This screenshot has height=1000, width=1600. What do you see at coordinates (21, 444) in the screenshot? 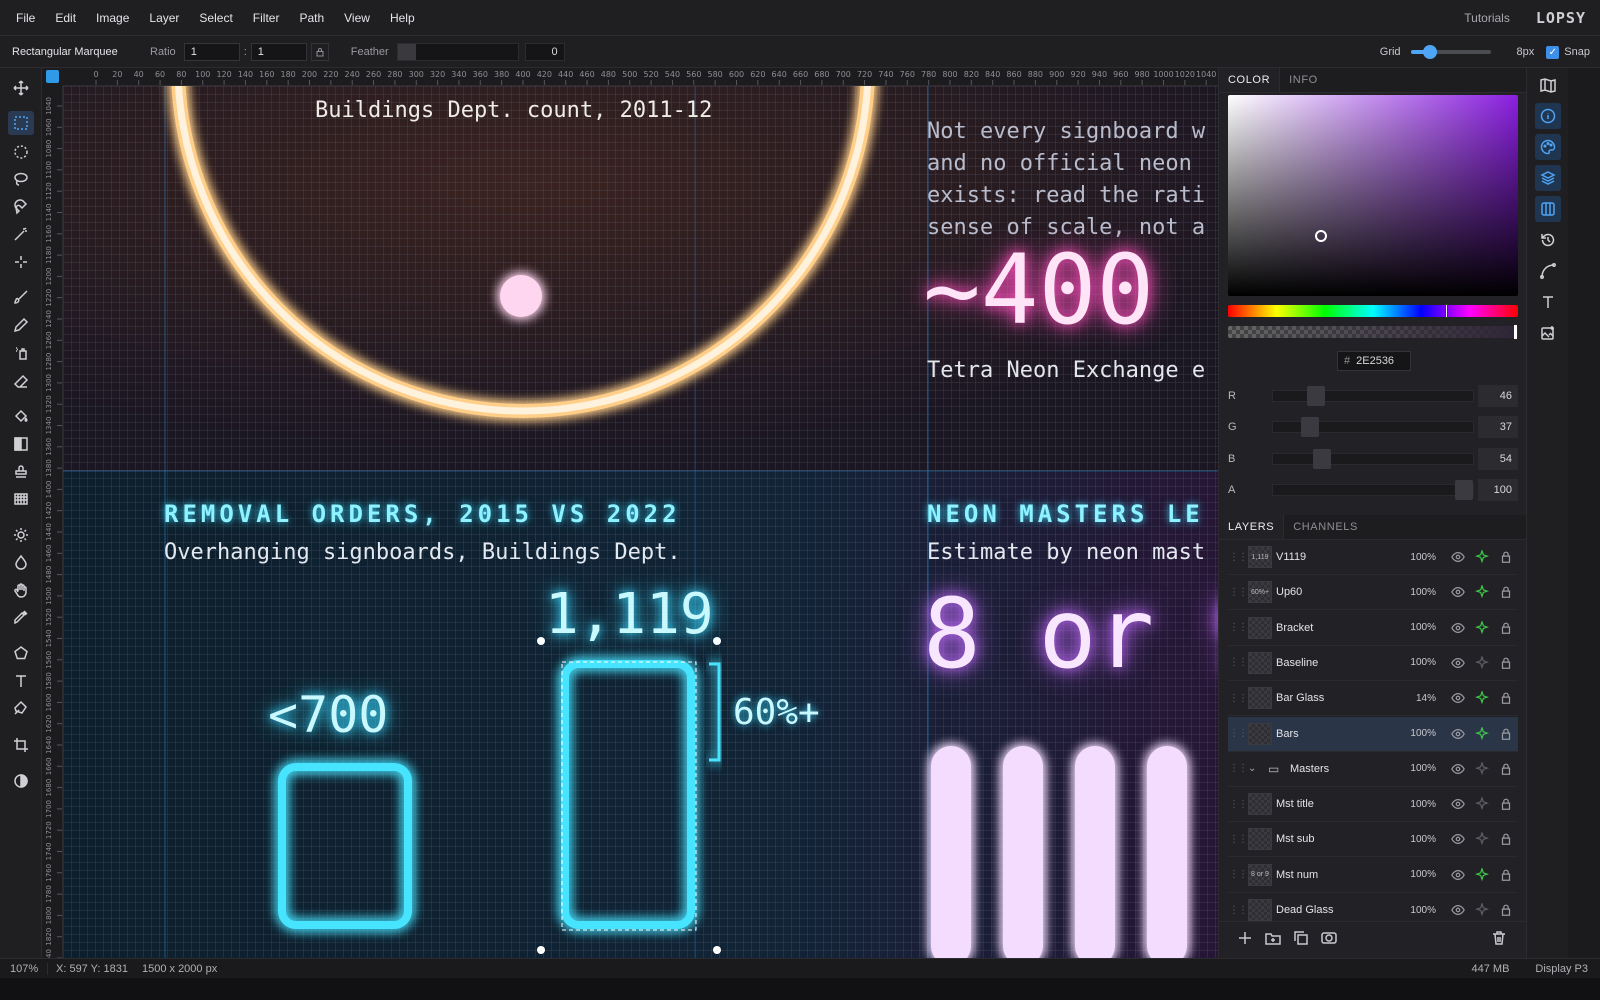
I see `gradient-tool` at bounding box center [21, 444].